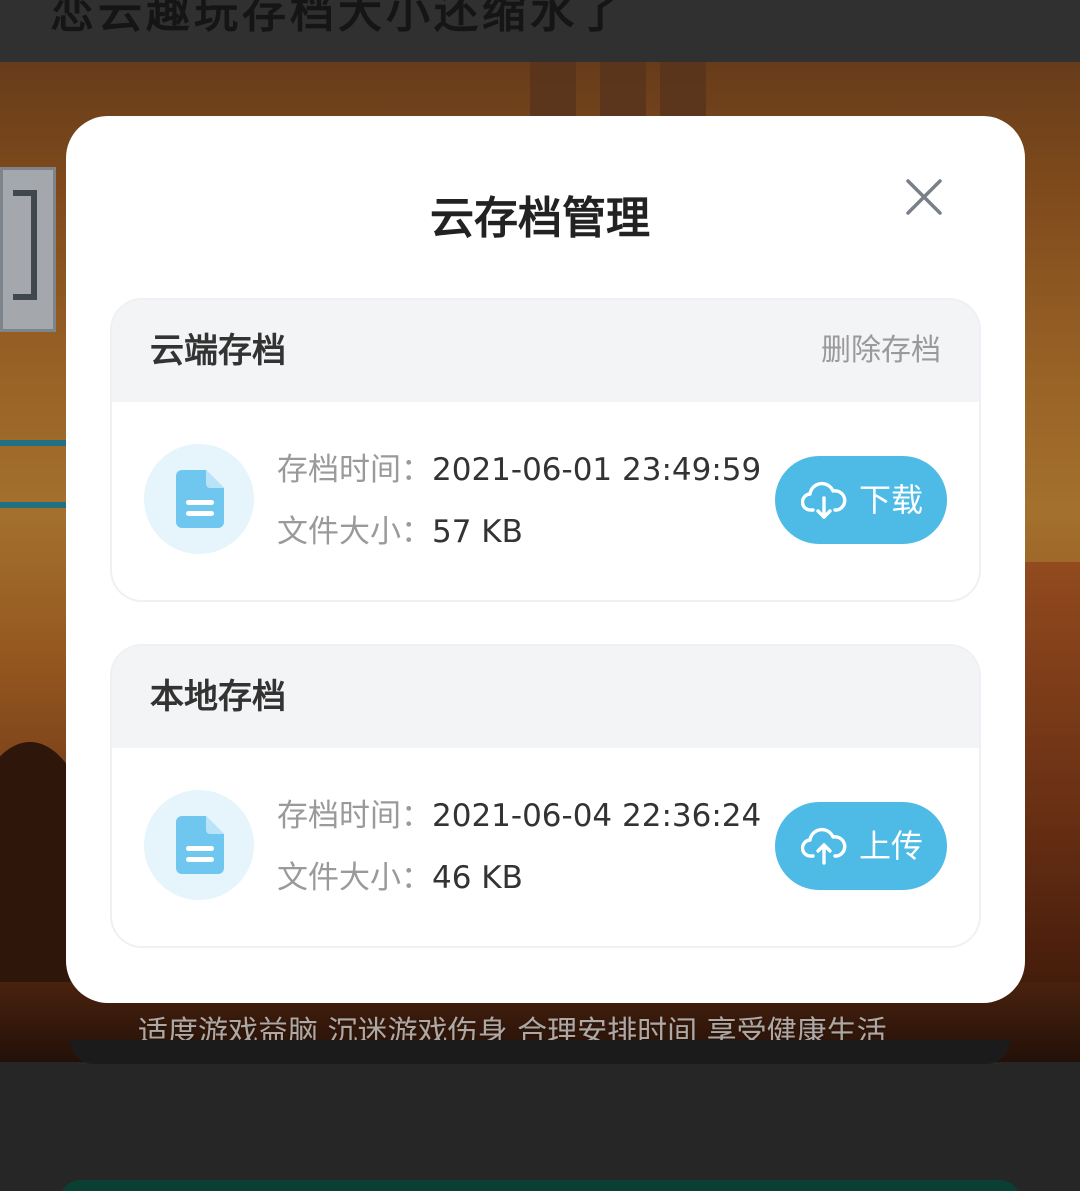  What do you see at coordinates (597, 470) in the screenshot?
I see `save-time-value: 2021-06-01 23:49:59` at bounding box center [597, 470].